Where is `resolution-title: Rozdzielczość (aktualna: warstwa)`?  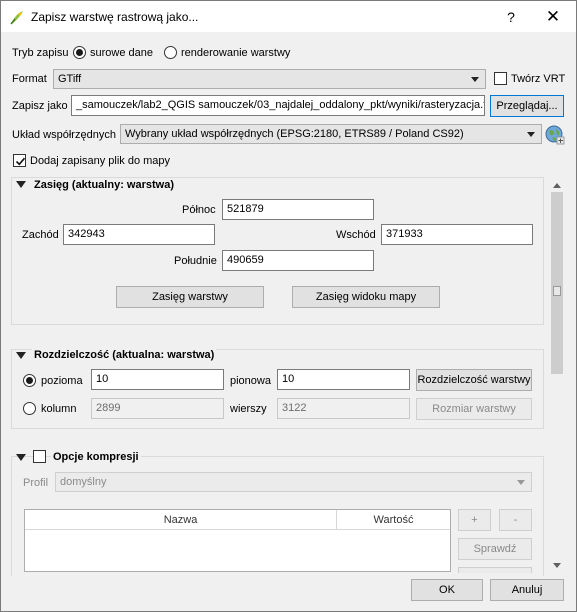
resolution-title: Rozdzielczość (aktualna: warstwa) is located at coordinates (124, 355).